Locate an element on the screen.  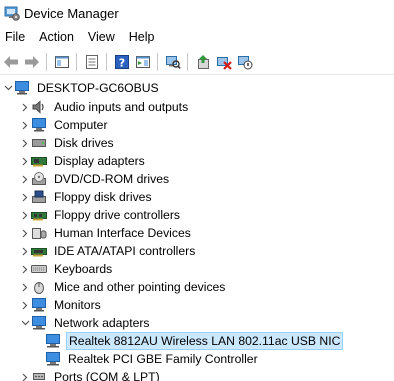
tree-item-ide-controllers: IDE ATA/ATAPI controllers is located at coordinates (108, 251).